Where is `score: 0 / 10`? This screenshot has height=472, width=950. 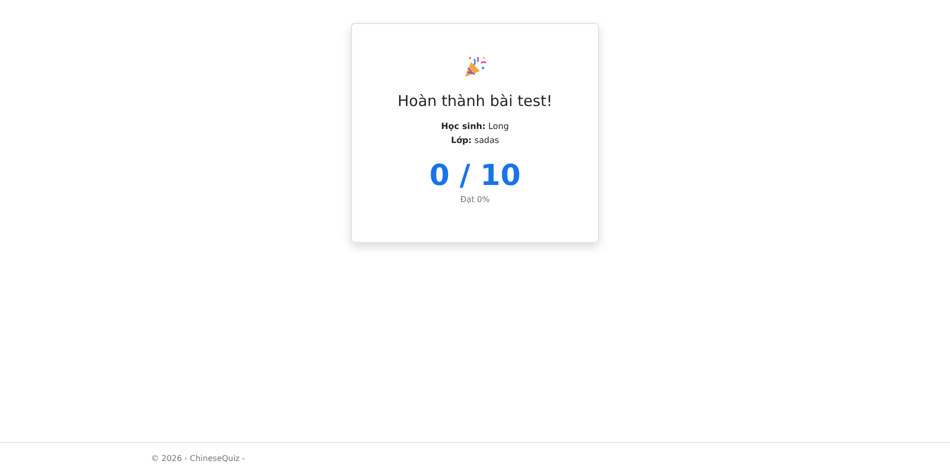 score: 0 / 10 is located at coordinates (475, 175).